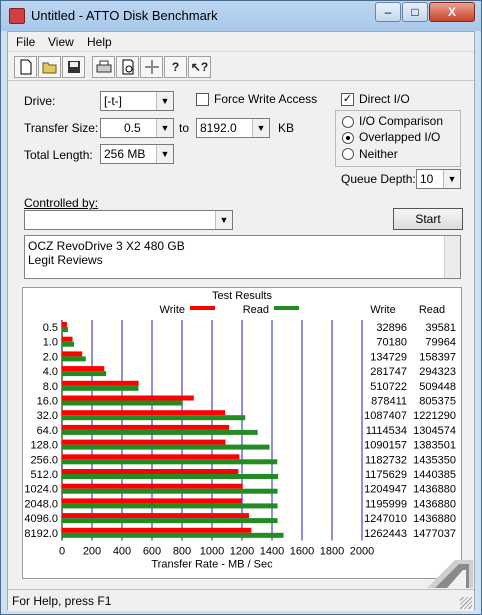  What do you see at coordinates (388, 12) in the screenshot?
I see `minimize-button: –` at bounding box center [388, 12].